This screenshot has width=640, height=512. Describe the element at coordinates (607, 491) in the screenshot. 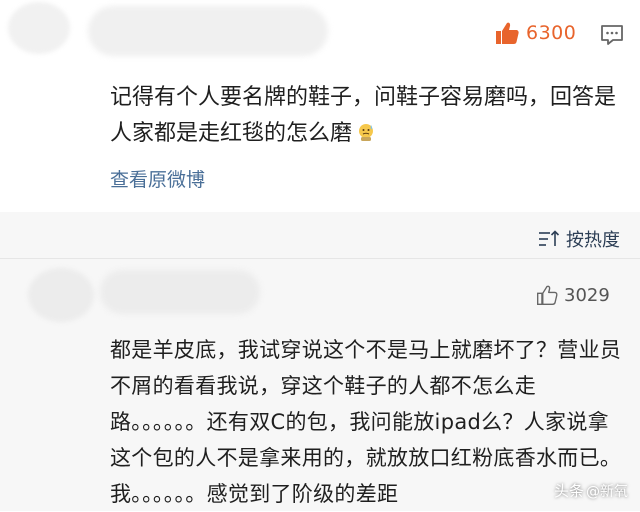

I see `watermark-author: @新氧` at that location.